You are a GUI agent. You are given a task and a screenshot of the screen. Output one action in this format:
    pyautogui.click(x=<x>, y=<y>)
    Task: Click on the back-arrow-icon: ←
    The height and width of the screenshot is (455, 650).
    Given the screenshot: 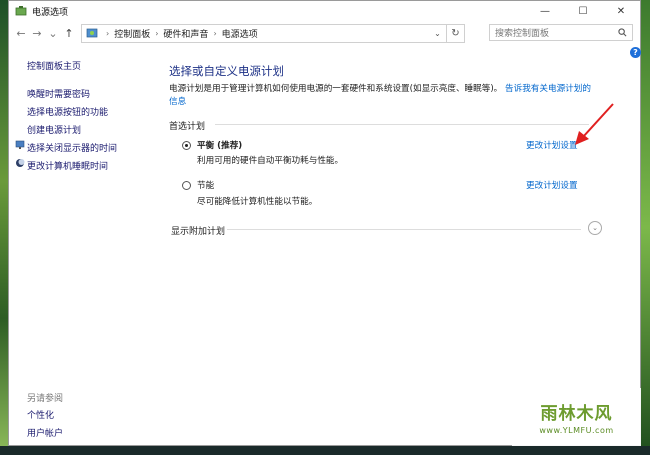 What is the action you would take?
    pyautogui.click(x=21, y=33)
    